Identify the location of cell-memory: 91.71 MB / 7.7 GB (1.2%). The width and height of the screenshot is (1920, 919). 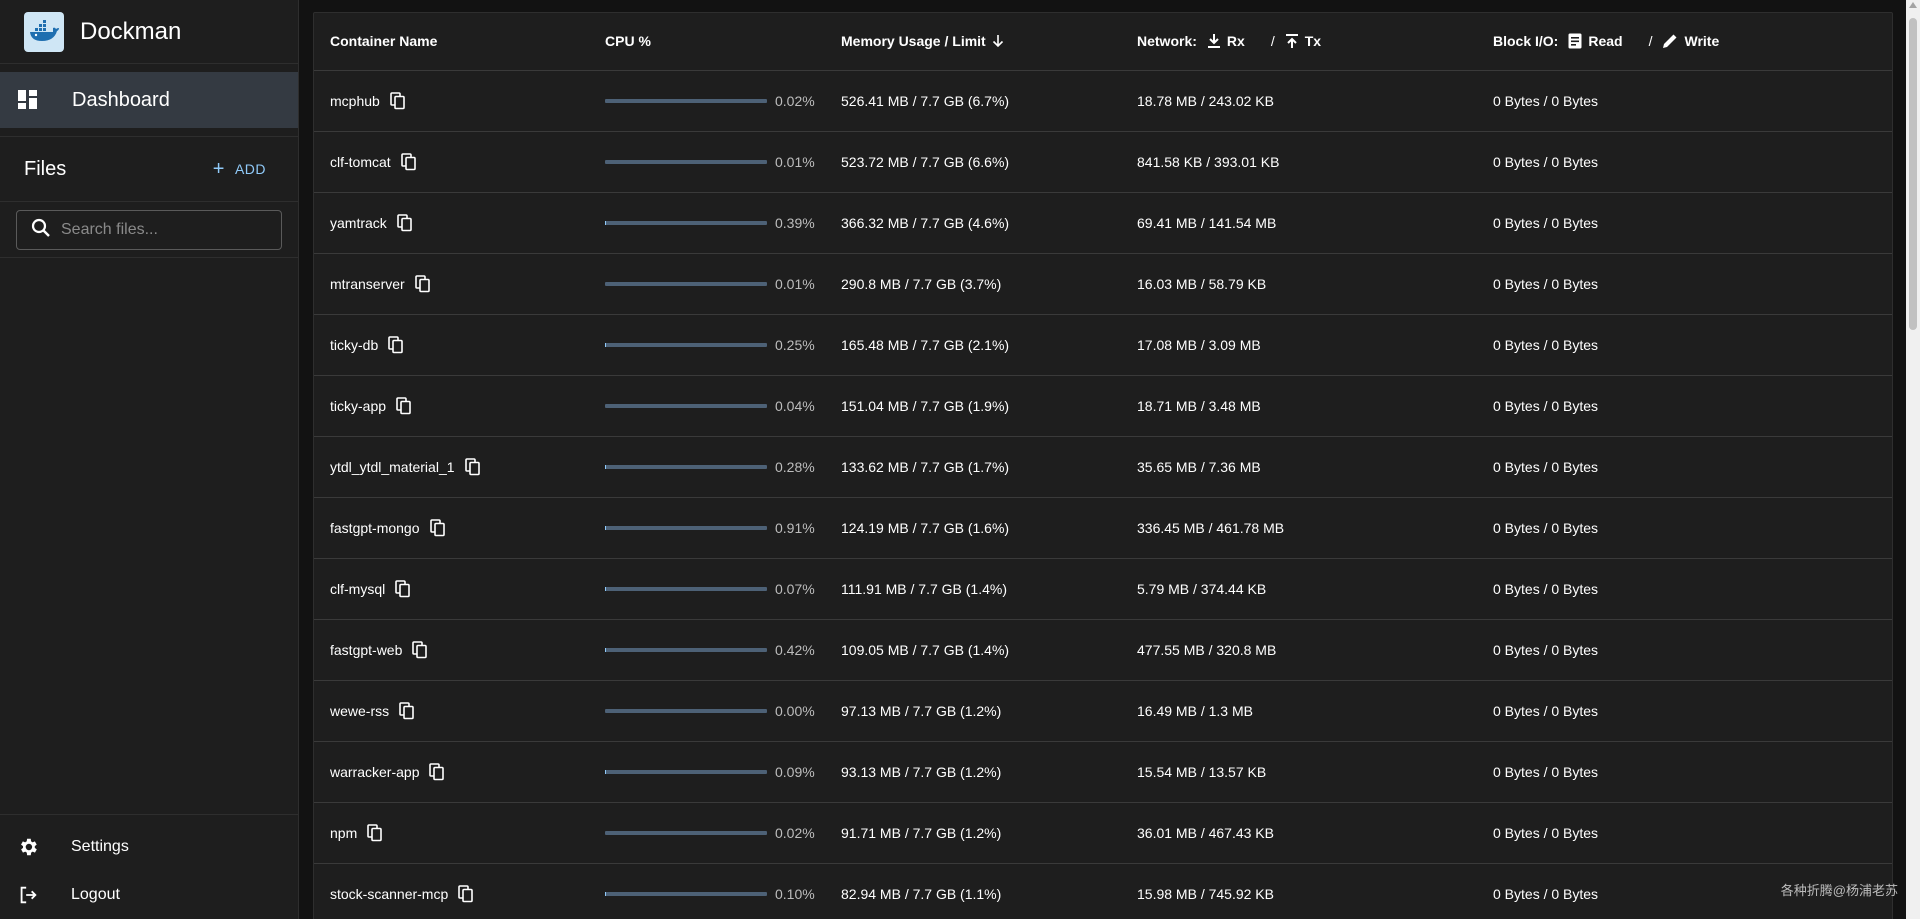
(973, 833).